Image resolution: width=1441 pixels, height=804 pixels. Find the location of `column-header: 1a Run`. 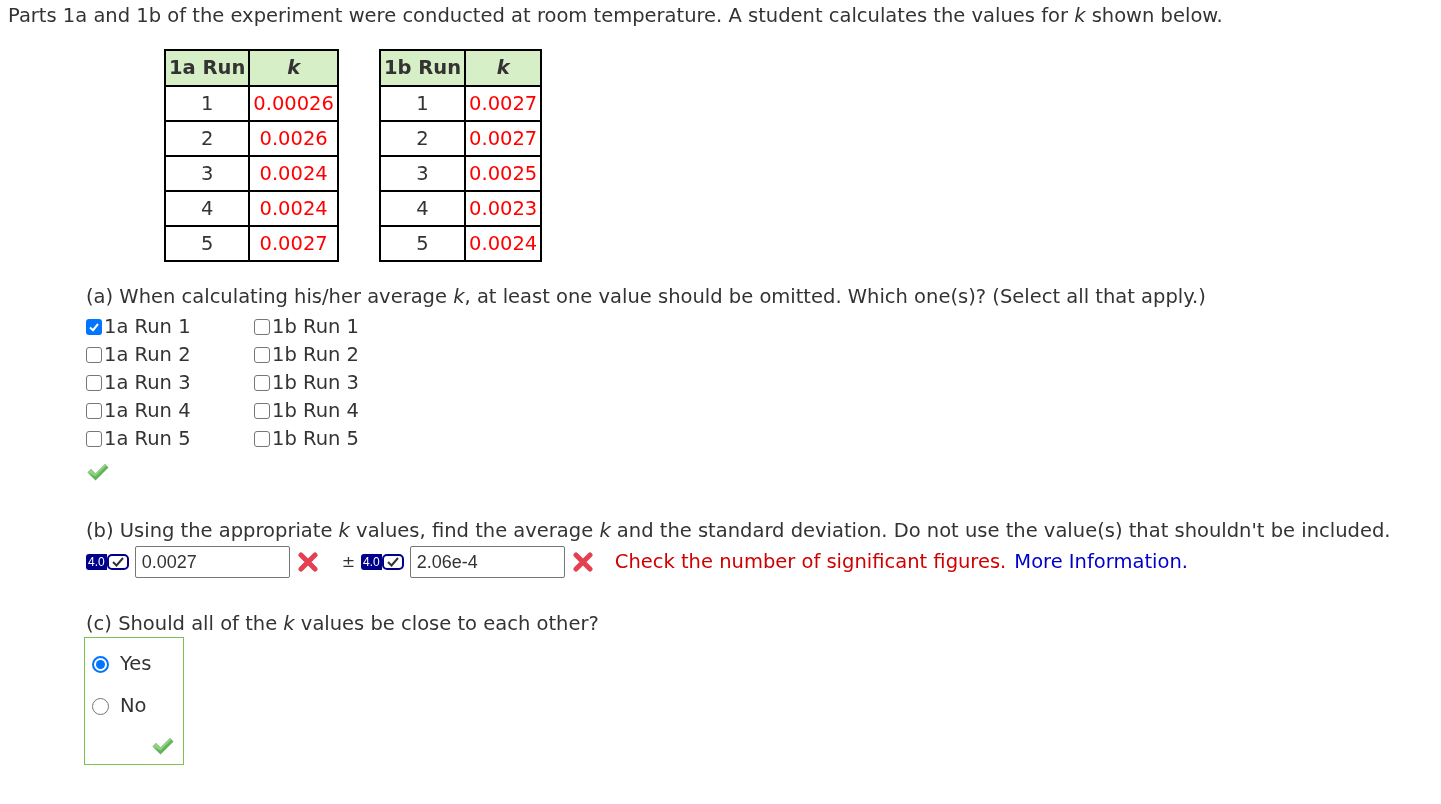

column-header: 1a Run is located at coordinates (207, 68).